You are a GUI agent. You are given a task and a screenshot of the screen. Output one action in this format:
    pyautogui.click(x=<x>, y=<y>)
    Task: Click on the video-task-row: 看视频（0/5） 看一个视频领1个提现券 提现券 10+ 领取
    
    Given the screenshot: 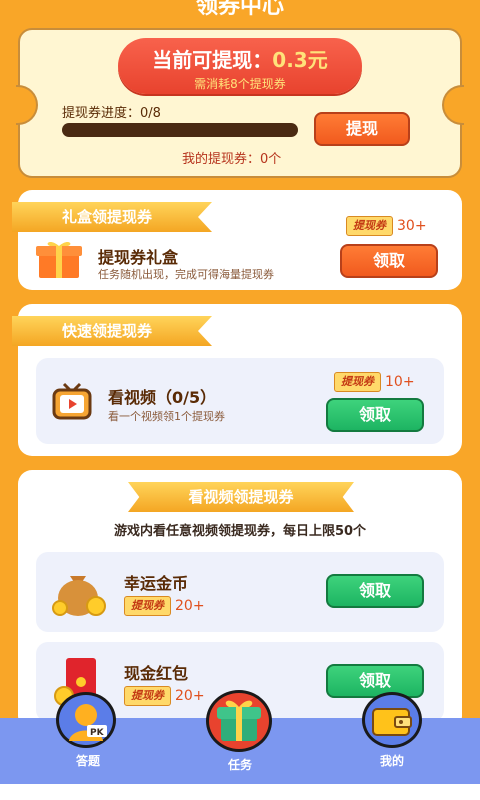 What is the action you would take?
    pyautogui.click(x=240, y=401)
    